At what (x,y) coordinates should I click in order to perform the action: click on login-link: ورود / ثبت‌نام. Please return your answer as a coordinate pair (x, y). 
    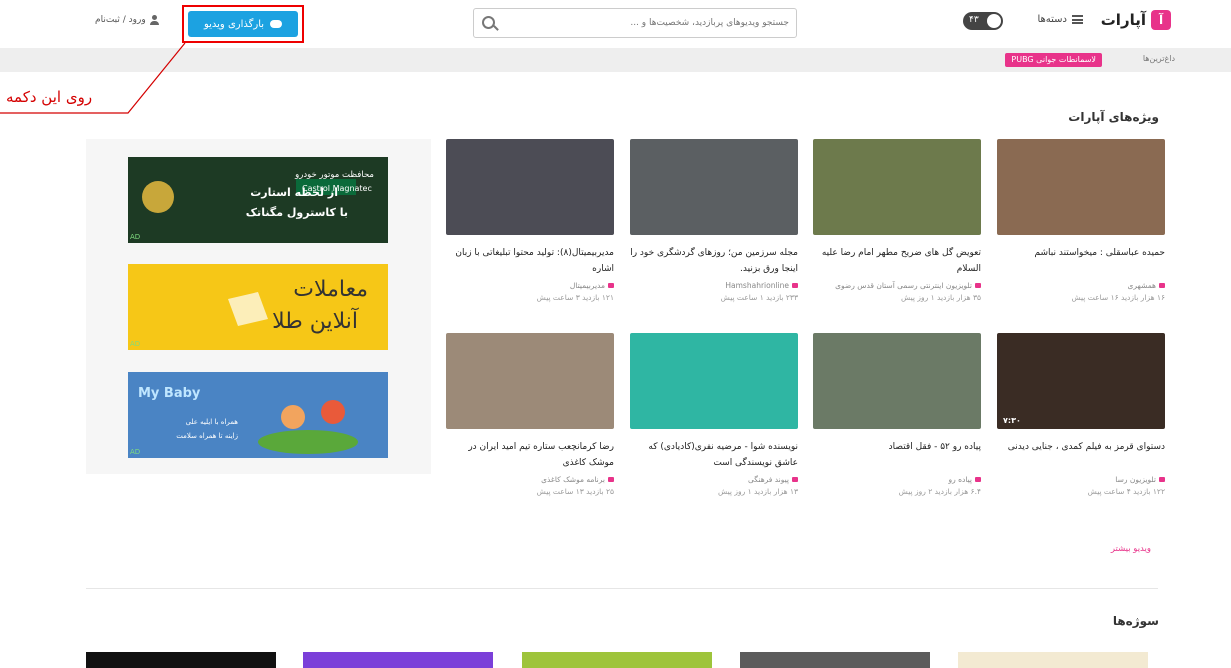
    Looking at the image, I should click on (127, 20).